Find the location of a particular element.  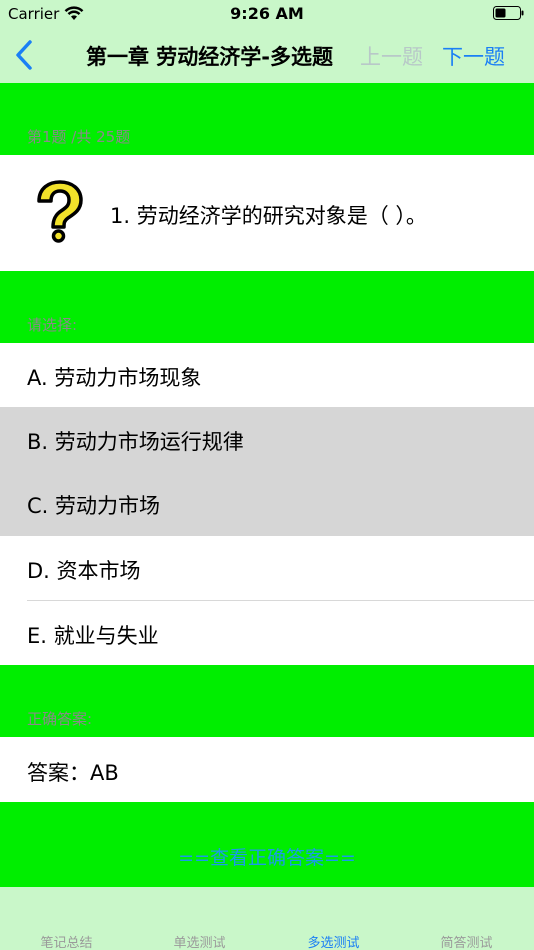

question-text: 1. 劳动经济学的研究对象是（ ）。 is located at coordinates (268, 216).